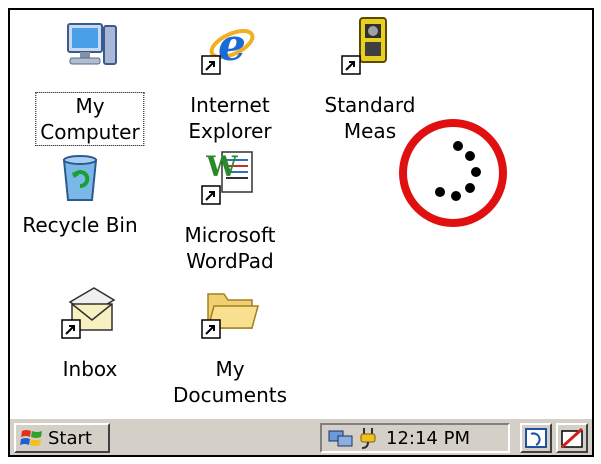 The width and height of the screenshot is (601, 464). I want to click on svg-text: W, so click(221, 166).